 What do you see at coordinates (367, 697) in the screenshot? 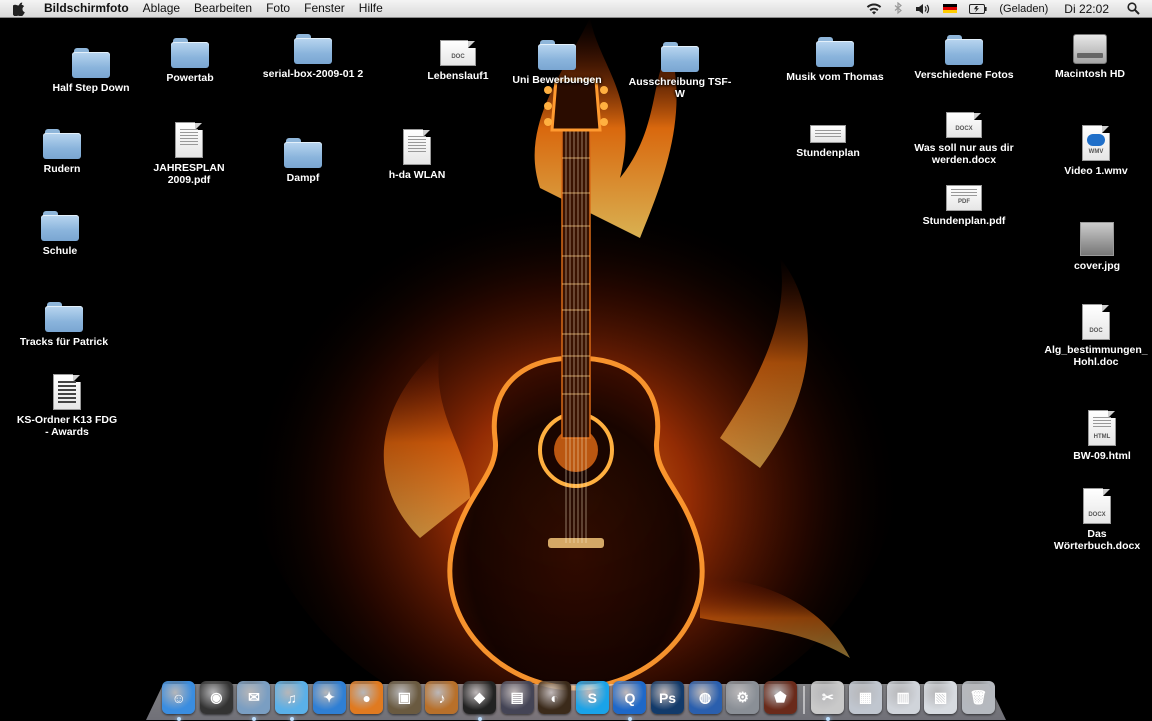
I see `firefox-icon: ●` at bounding box center [367, 697].